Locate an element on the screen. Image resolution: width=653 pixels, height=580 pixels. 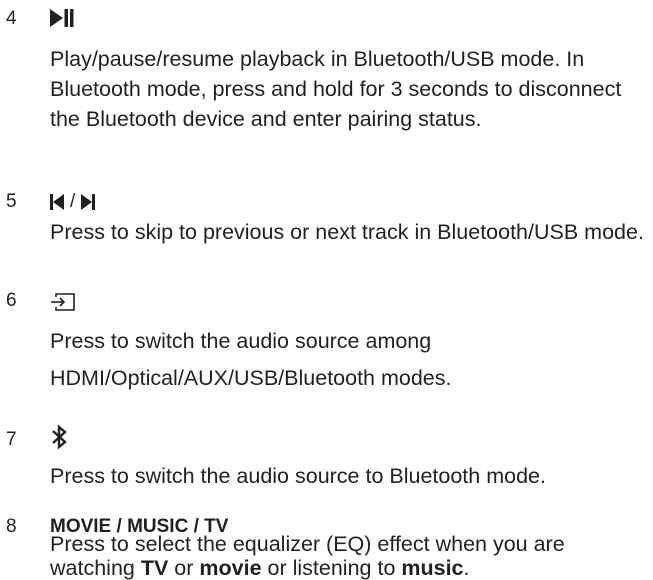
movie-emphasis: movie is located at coordinates (230, 568).